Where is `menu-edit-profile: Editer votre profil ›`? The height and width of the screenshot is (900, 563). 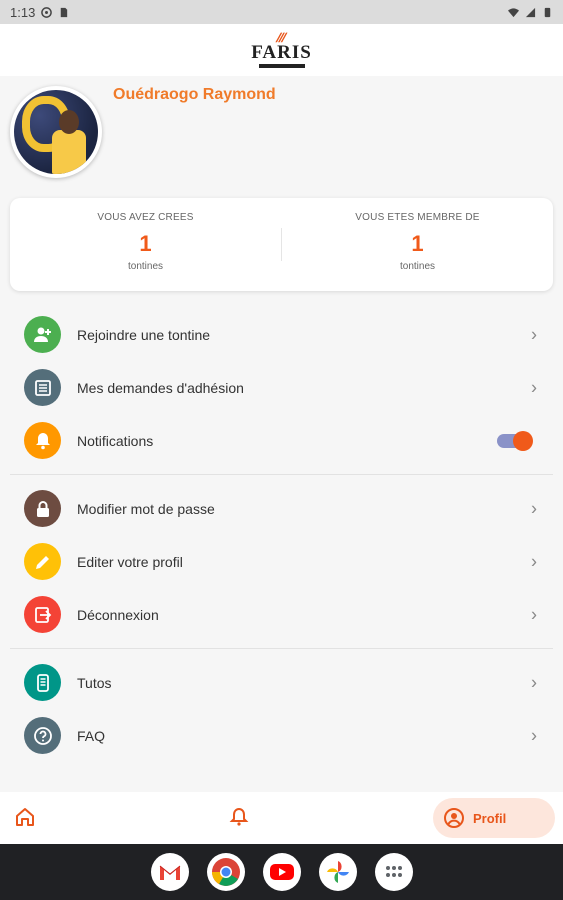
menu-edit-profile: Editer votre profil › is located at coordinates (281, 561).